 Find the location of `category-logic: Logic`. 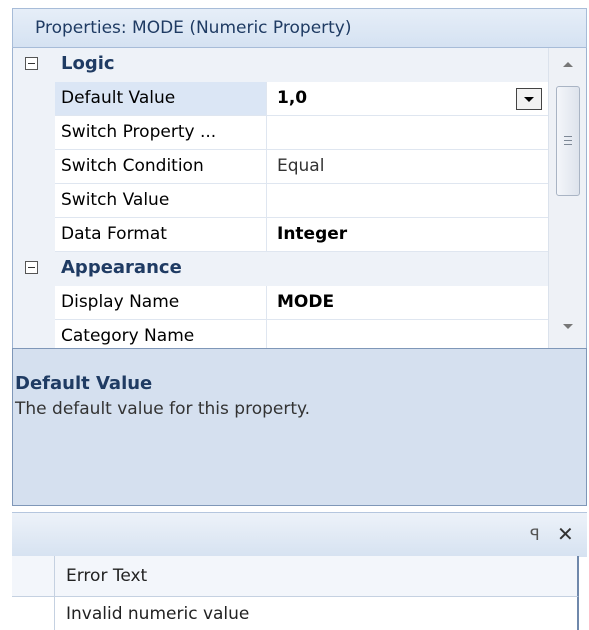

category-logic: Logic is located at coordinates (280, 65).